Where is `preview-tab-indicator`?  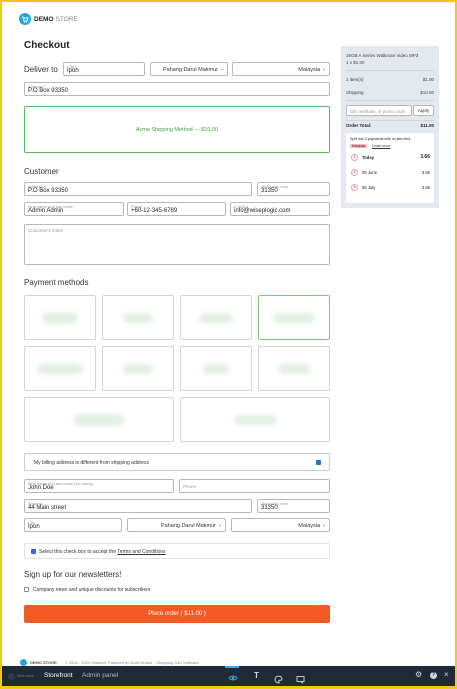 preview-tab-indicator is located at coordinates (232, 667).